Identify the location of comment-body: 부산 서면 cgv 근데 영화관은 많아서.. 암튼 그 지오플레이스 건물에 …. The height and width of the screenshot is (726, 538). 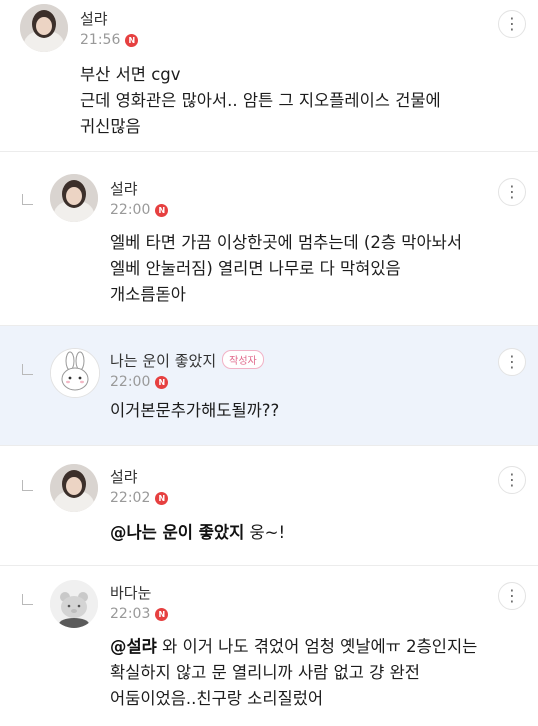
(260, 100).